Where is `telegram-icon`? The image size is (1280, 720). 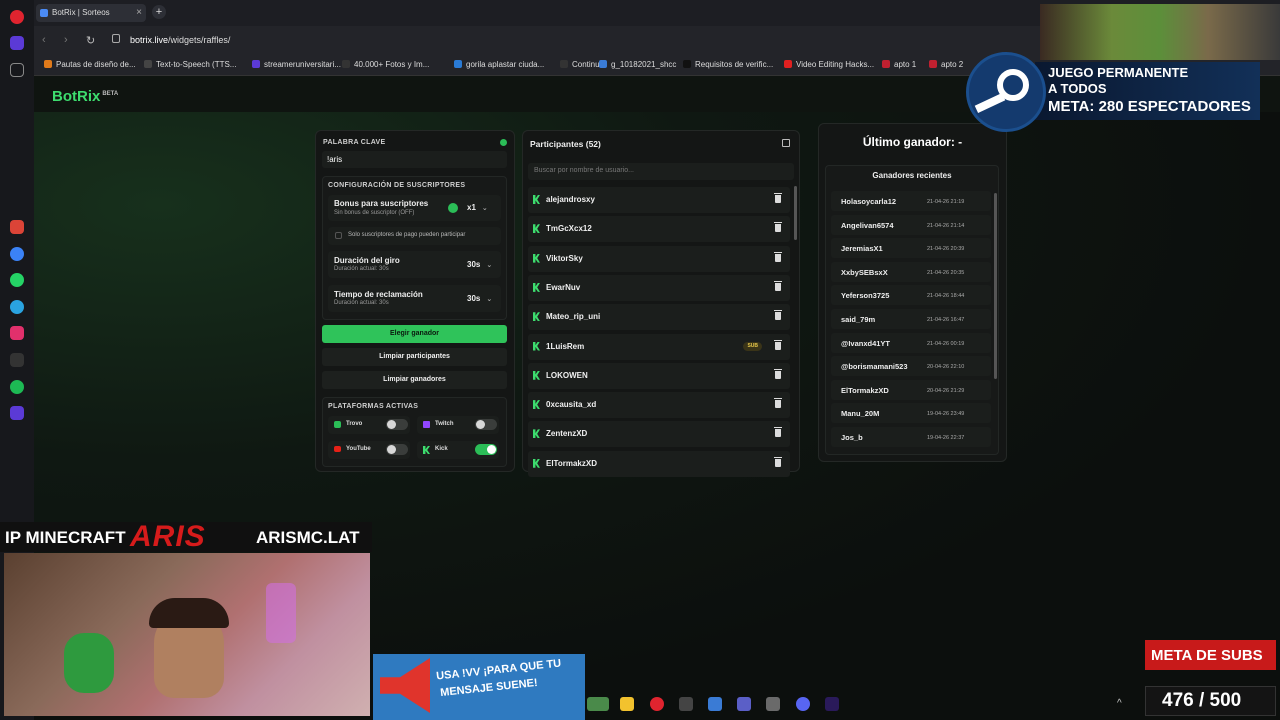 telegram-icon is located at coordinates (17, 307).